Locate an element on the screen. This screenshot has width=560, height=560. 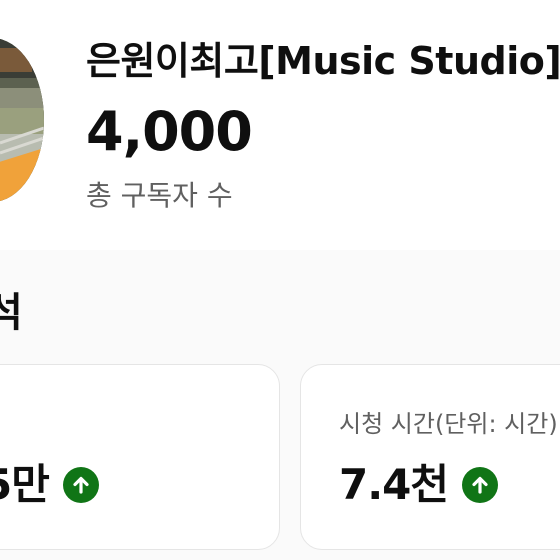
subscriber-label: 총 구독자 수 is located at coordinates (159, 195).